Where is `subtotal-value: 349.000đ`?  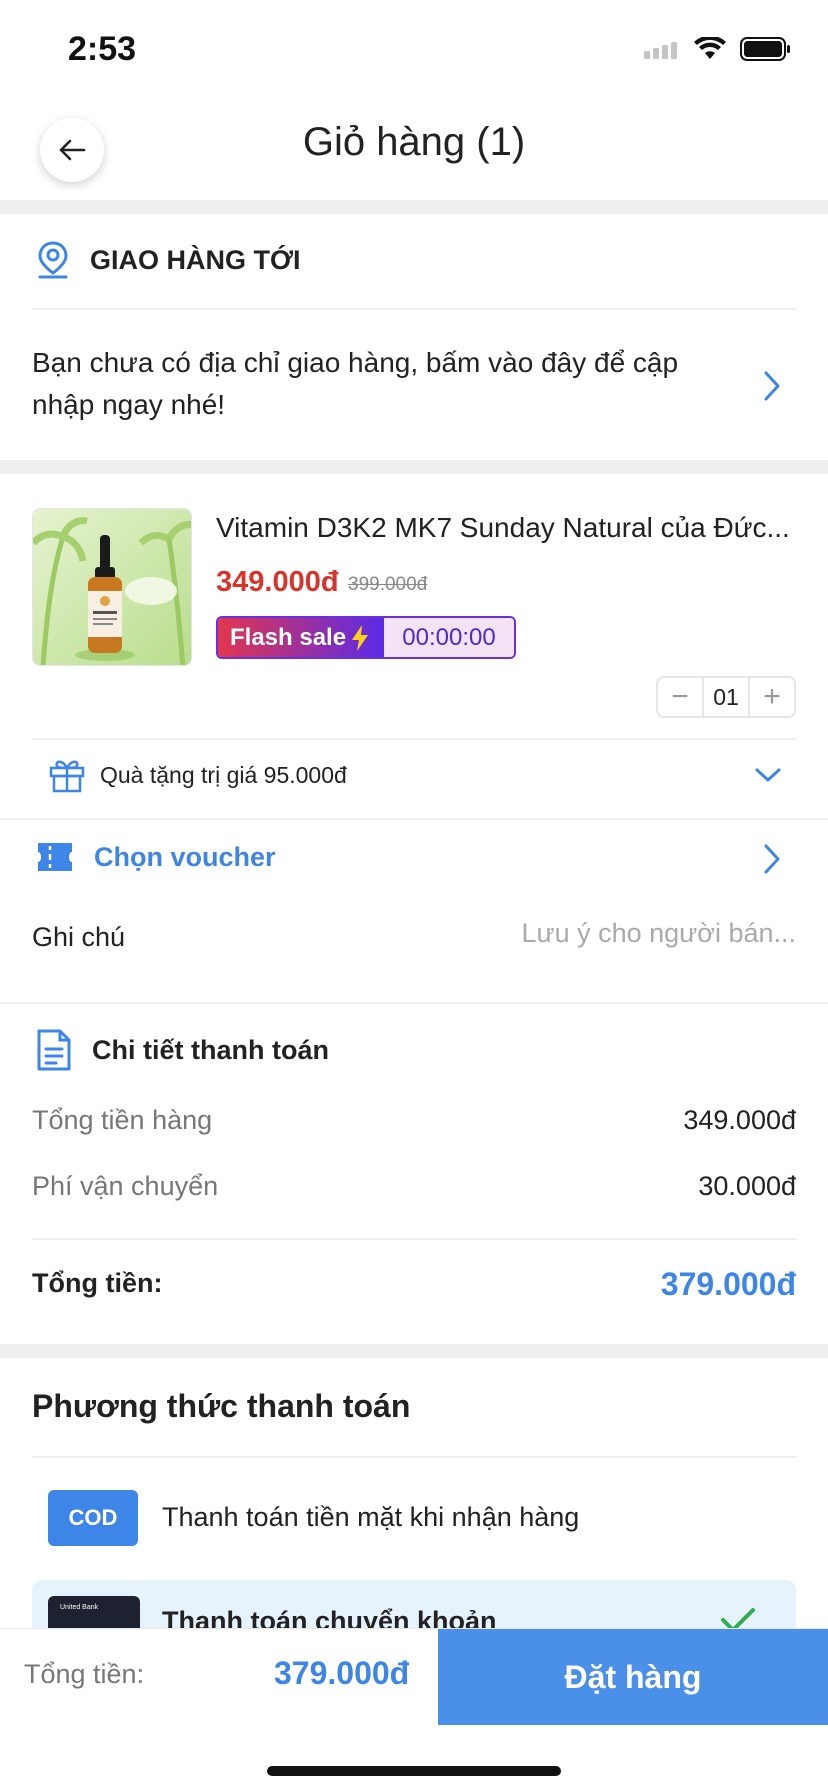
subtotal-value: 349.000đ is located at coordinates (739, 1120).